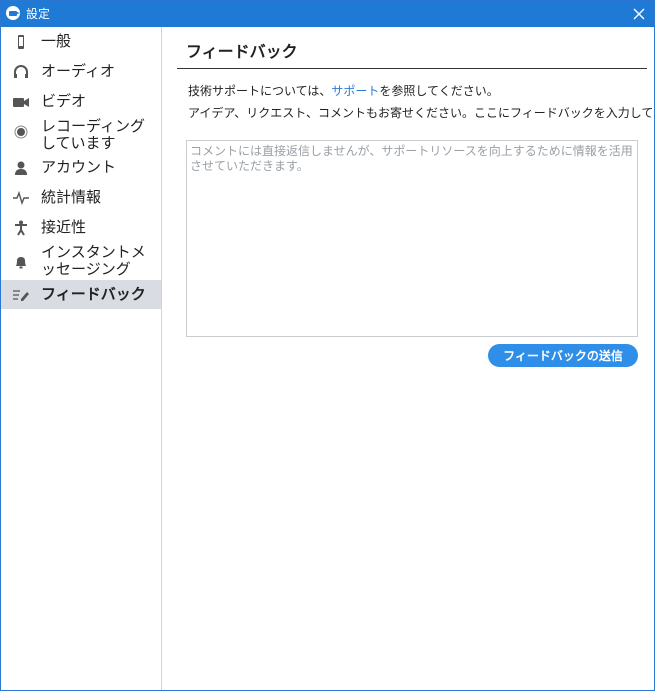 The height and width of the screenshot is (691, 655). What do you see at coordinates (260, 91) in the screenshot?
I see `support-text-prefix: 技術サポートについては、` at bounding box center [260, 91].